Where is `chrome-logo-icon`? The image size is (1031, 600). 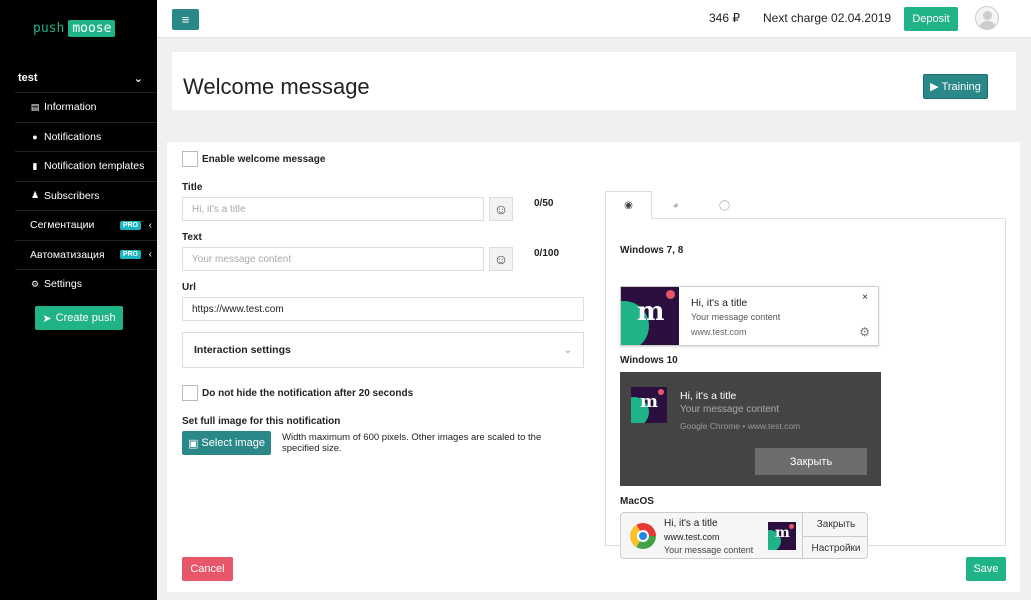 chrome-logo-icon is located at coordinates (643, 536).